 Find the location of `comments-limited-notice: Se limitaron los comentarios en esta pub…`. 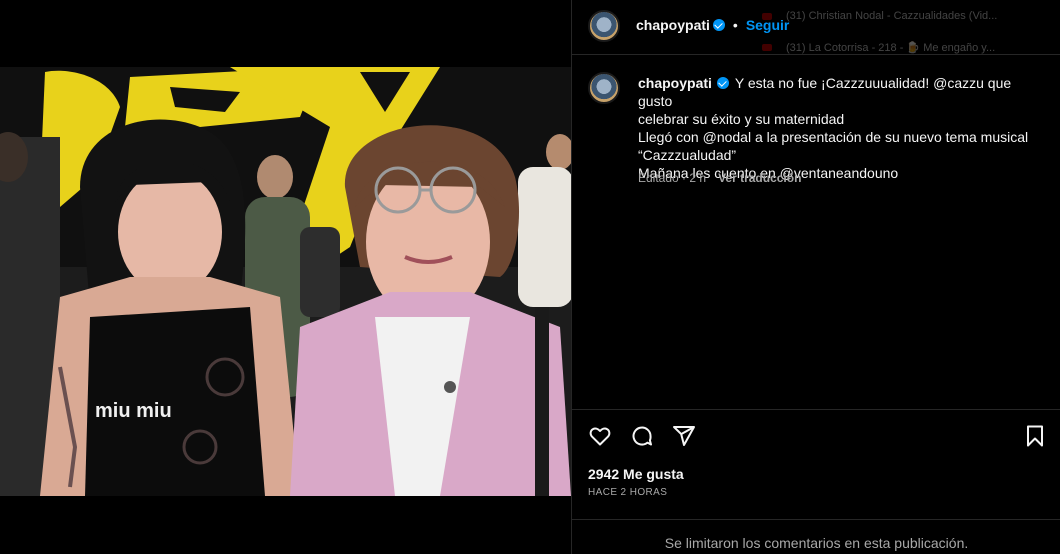

comments-limited-notice: Se limitaron los comentarios en esta pub… is located at coordinates (816, 536).